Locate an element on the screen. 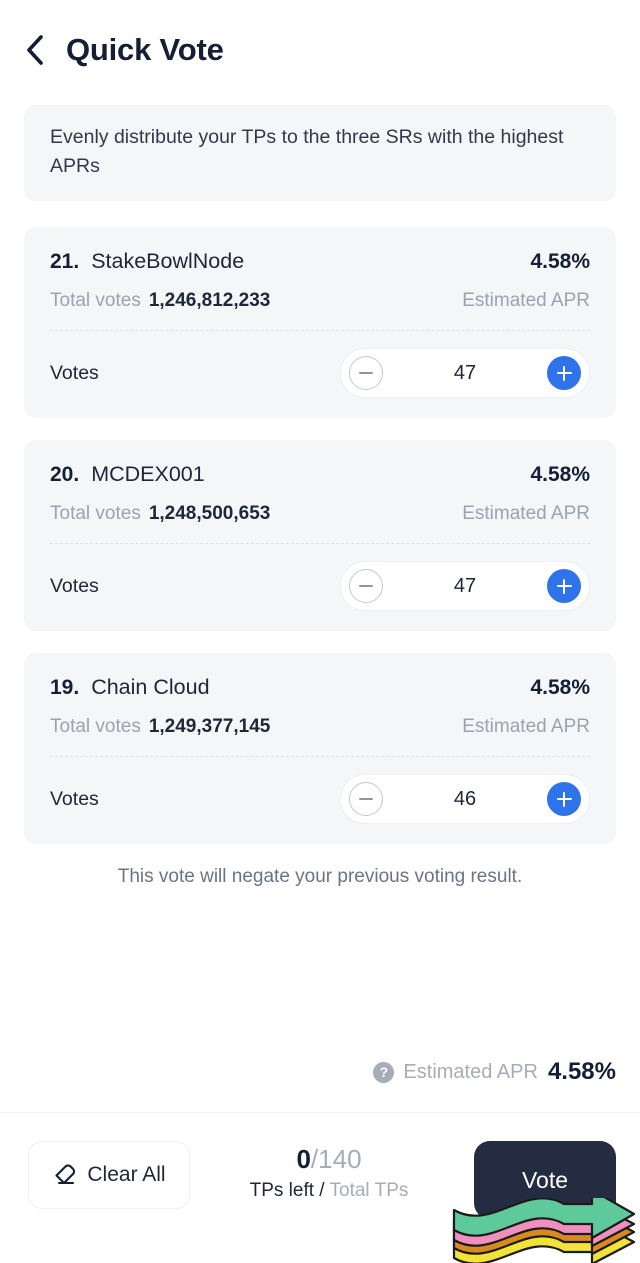 The image size is (640, 1263). sr-rank: 19. is located at coordinates (65, 687).